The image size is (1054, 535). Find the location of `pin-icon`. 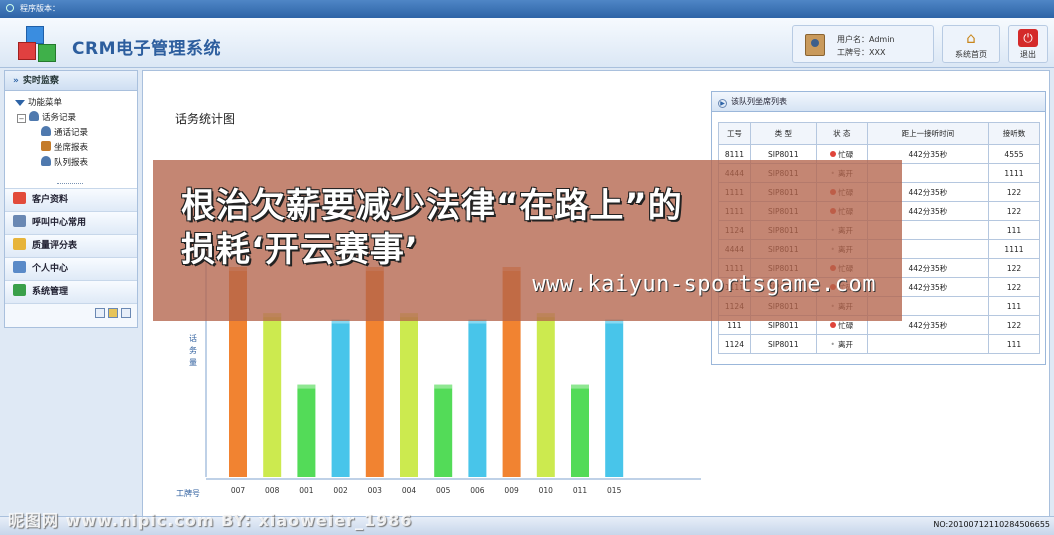

pin-icon is located at coordinates (126, 313).